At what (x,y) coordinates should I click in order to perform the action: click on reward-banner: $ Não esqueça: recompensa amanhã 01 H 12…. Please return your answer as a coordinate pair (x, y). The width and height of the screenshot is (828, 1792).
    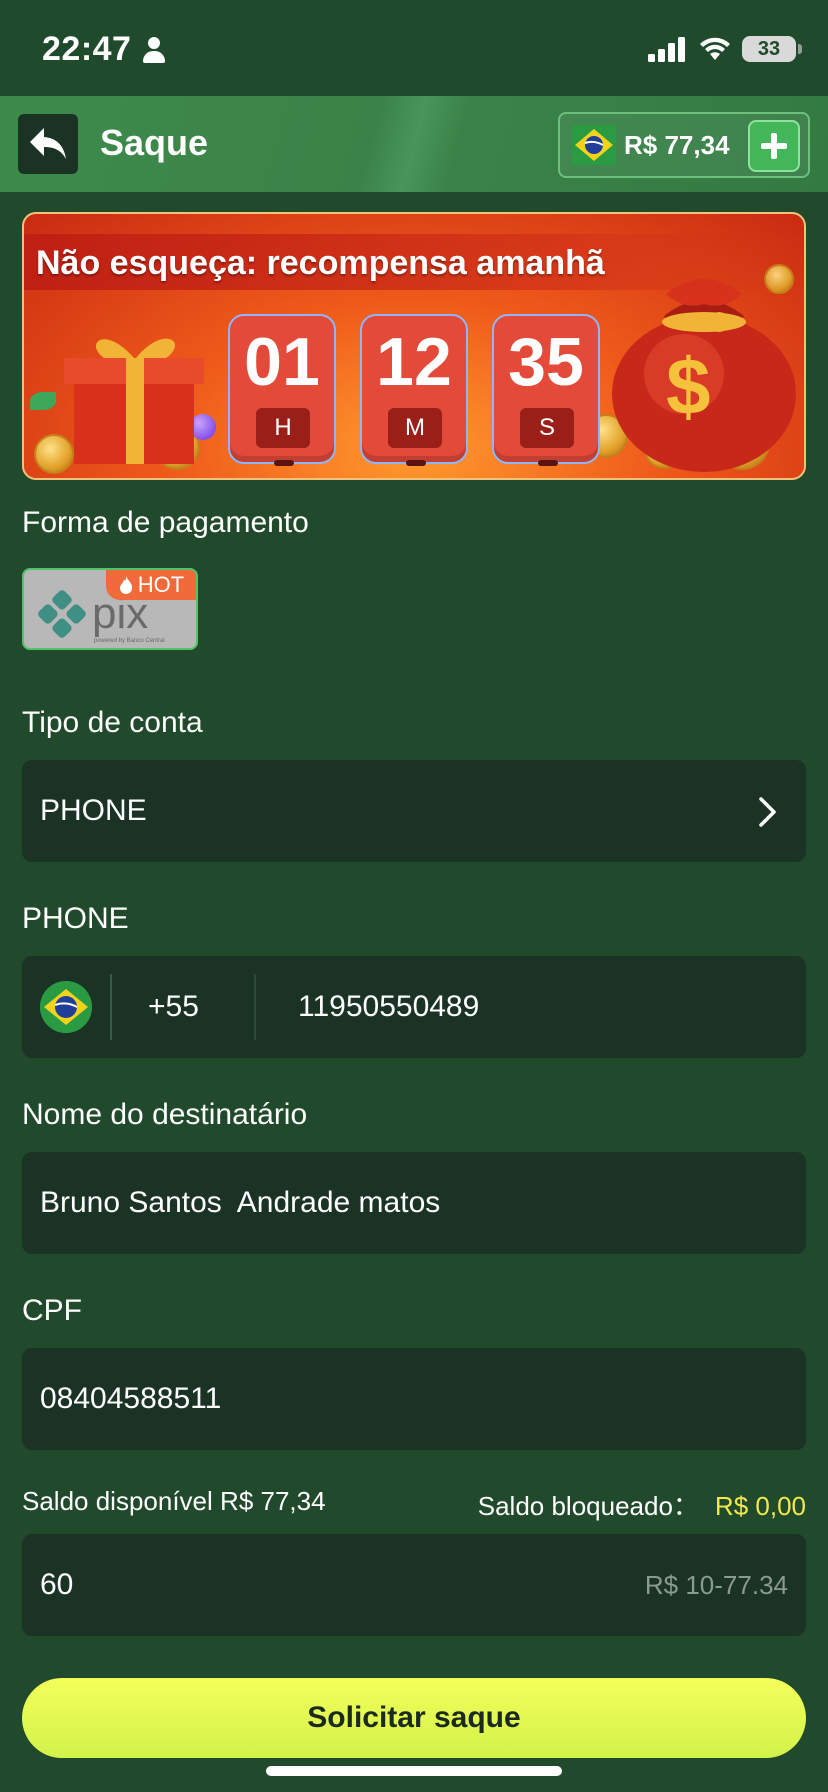
    Looking at the image, I should click on (414, 346).